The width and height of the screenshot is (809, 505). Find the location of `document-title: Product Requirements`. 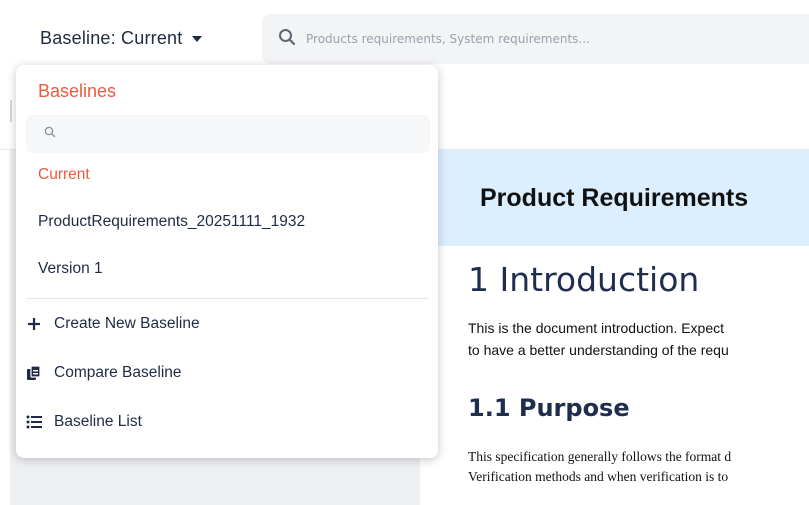

document-title: Product Requirements is located at coordinates (614, 197).